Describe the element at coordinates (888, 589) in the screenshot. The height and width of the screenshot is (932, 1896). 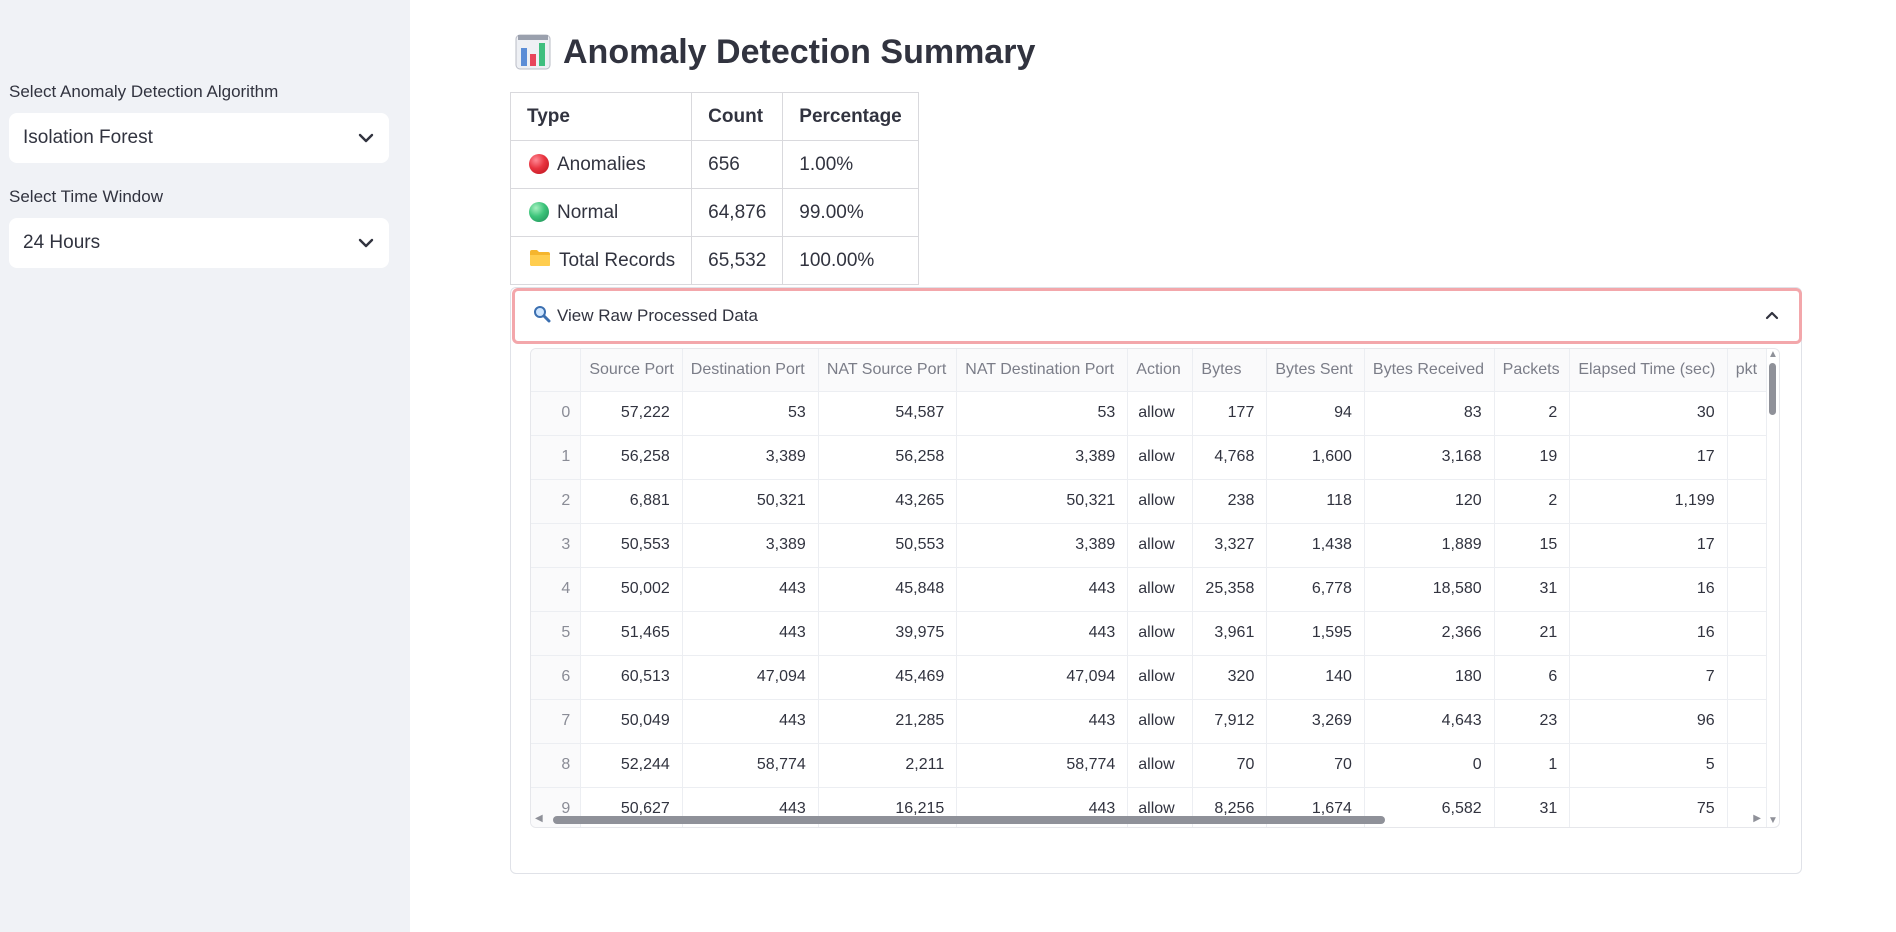
I see `table-cell: 45,848` at that location.